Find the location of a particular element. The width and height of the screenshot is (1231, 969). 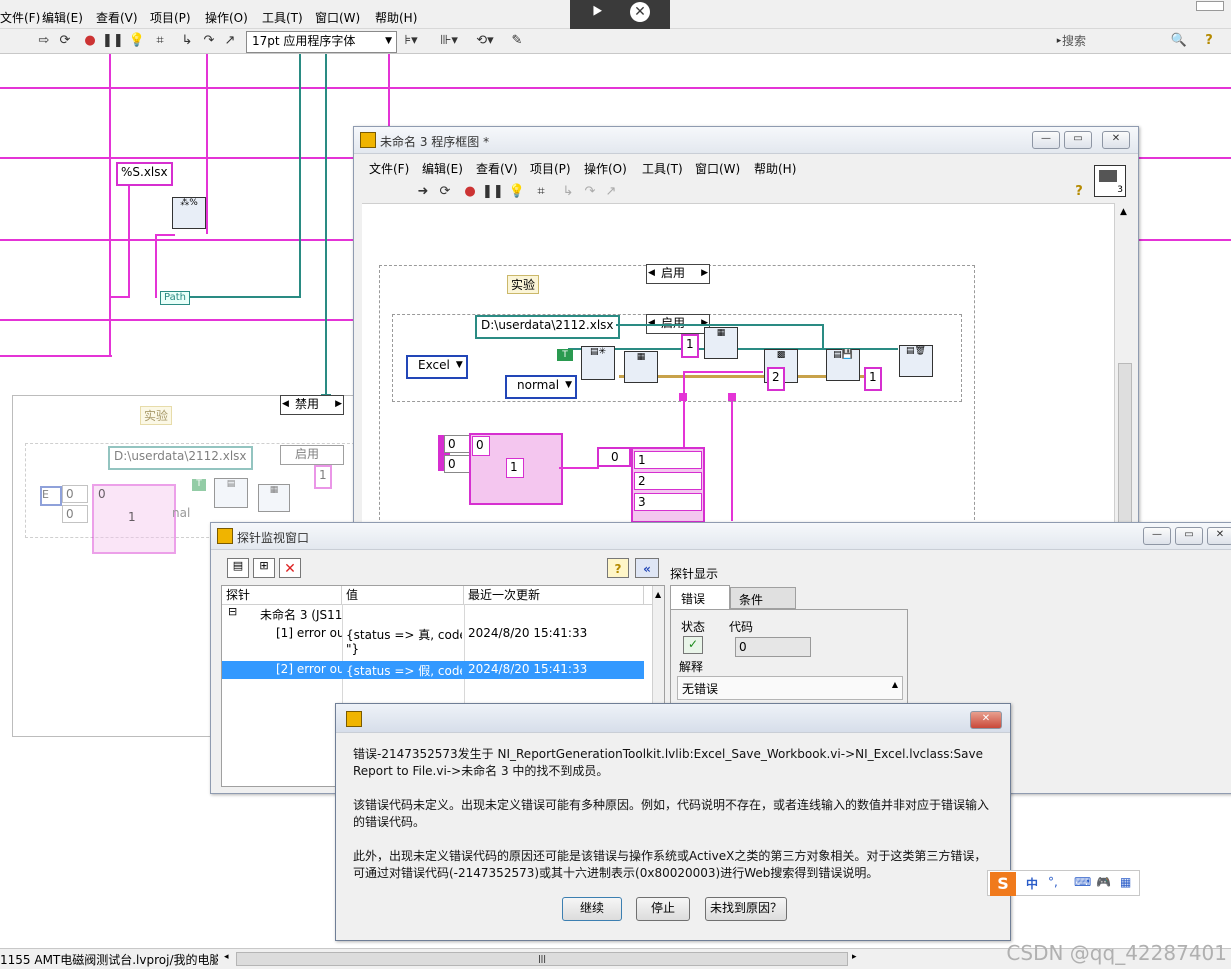

continue-button: 继续 is located at coordinates (592, 909).